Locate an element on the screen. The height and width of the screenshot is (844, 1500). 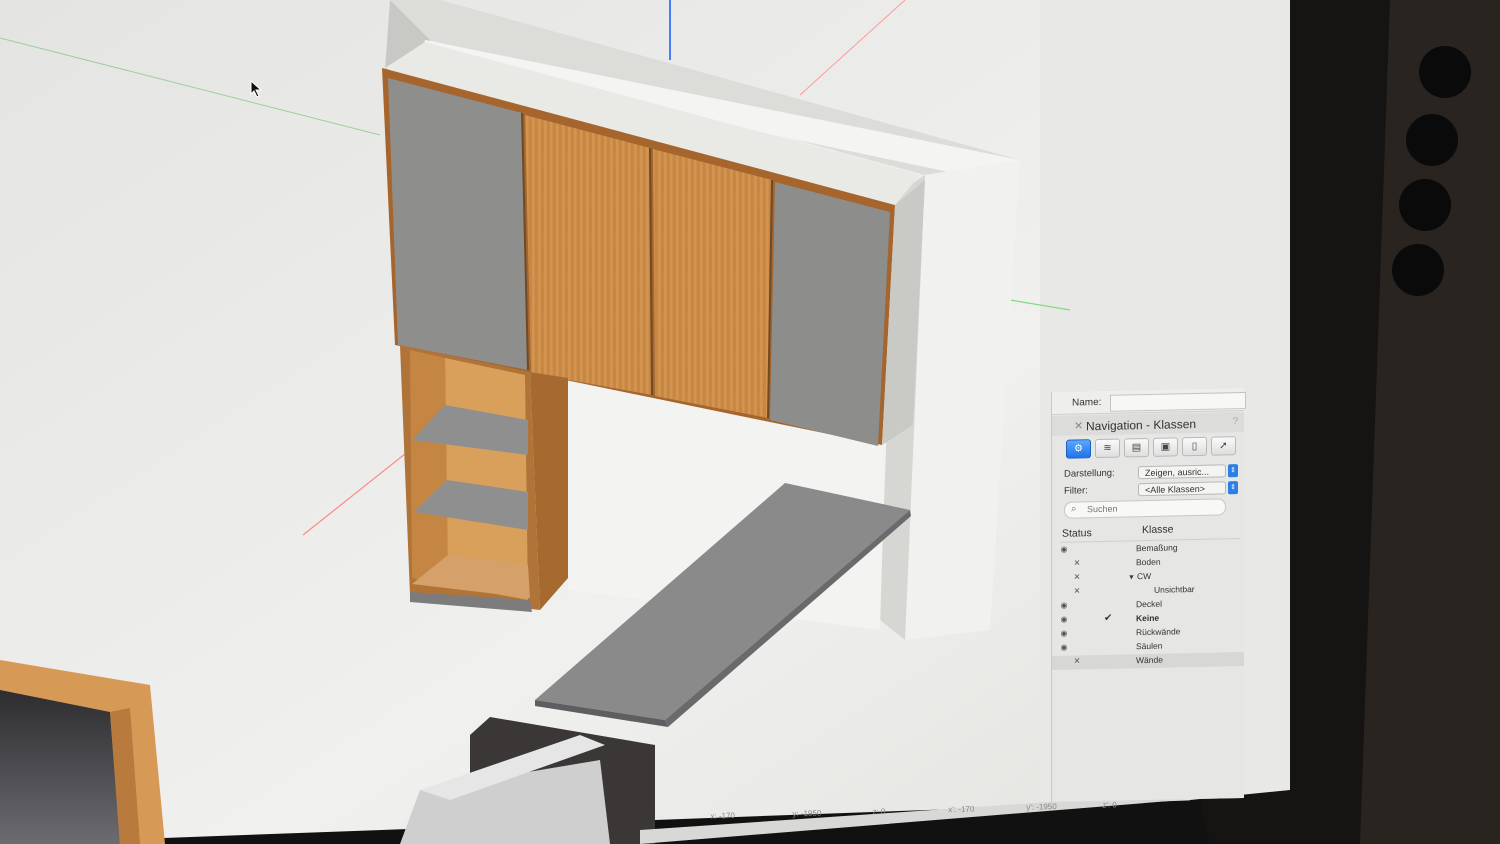
close-icon: ✕ is located at coordinates (1078, 425).